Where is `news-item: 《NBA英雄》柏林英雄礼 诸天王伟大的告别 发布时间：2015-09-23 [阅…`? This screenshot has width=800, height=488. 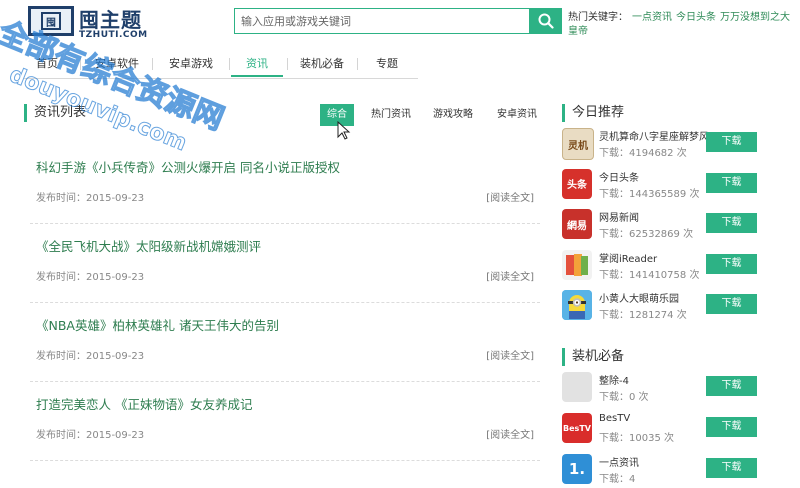
news-item: 《NBA英雄》柏林英雄礼 诸天王伟大的告别 发布时间：2015-09-23 [阅… is located at coordinates (285, 342).